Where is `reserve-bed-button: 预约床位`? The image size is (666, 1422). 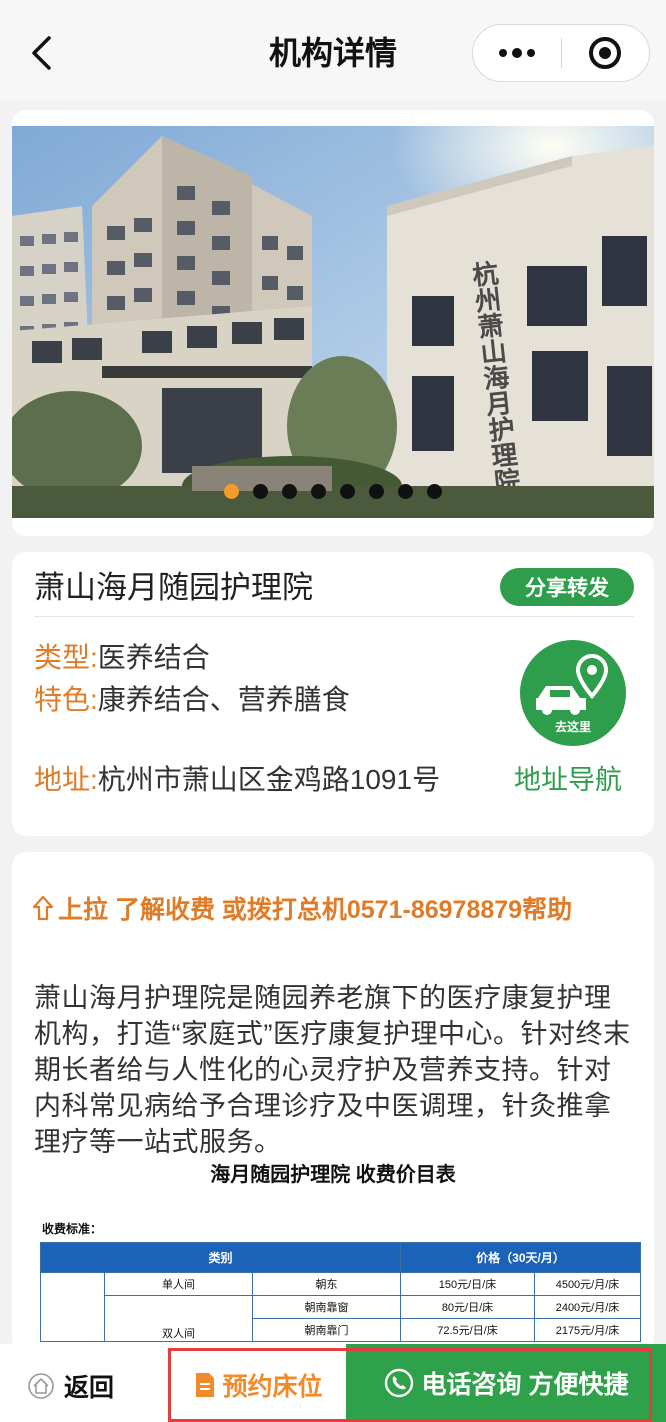
reserve-bed-button: 预约床位 is located at coordinates (257, 1385).